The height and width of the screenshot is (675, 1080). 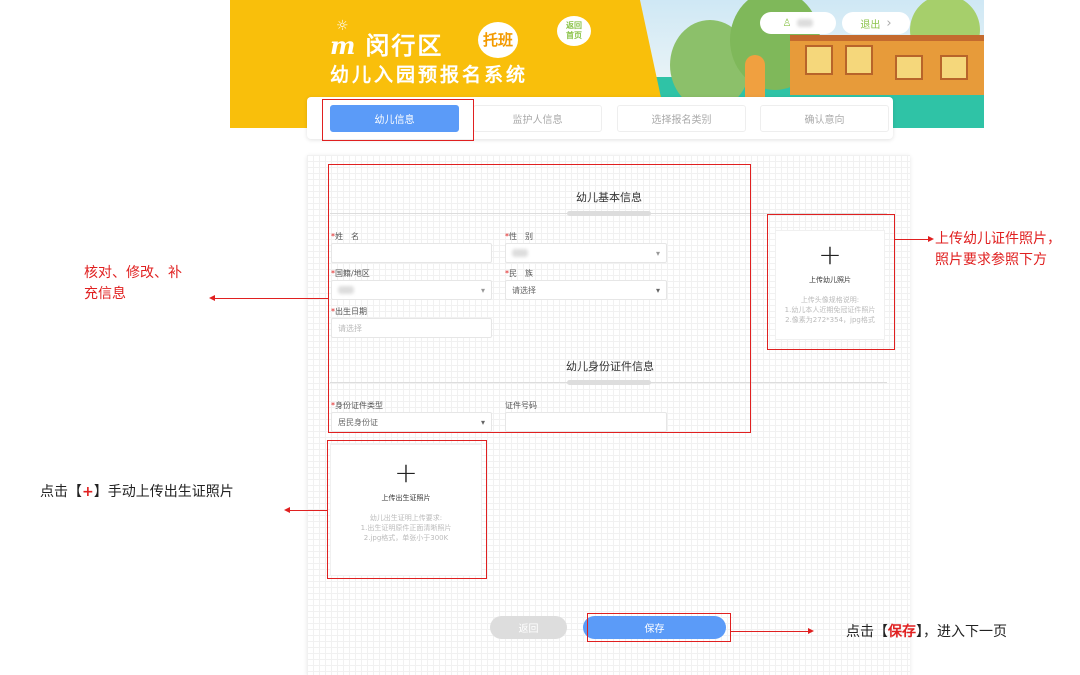 I want to click on annotation-photo: 上传幼儿证件照片， 照片要求参照下方, so click(x=998, y=249).